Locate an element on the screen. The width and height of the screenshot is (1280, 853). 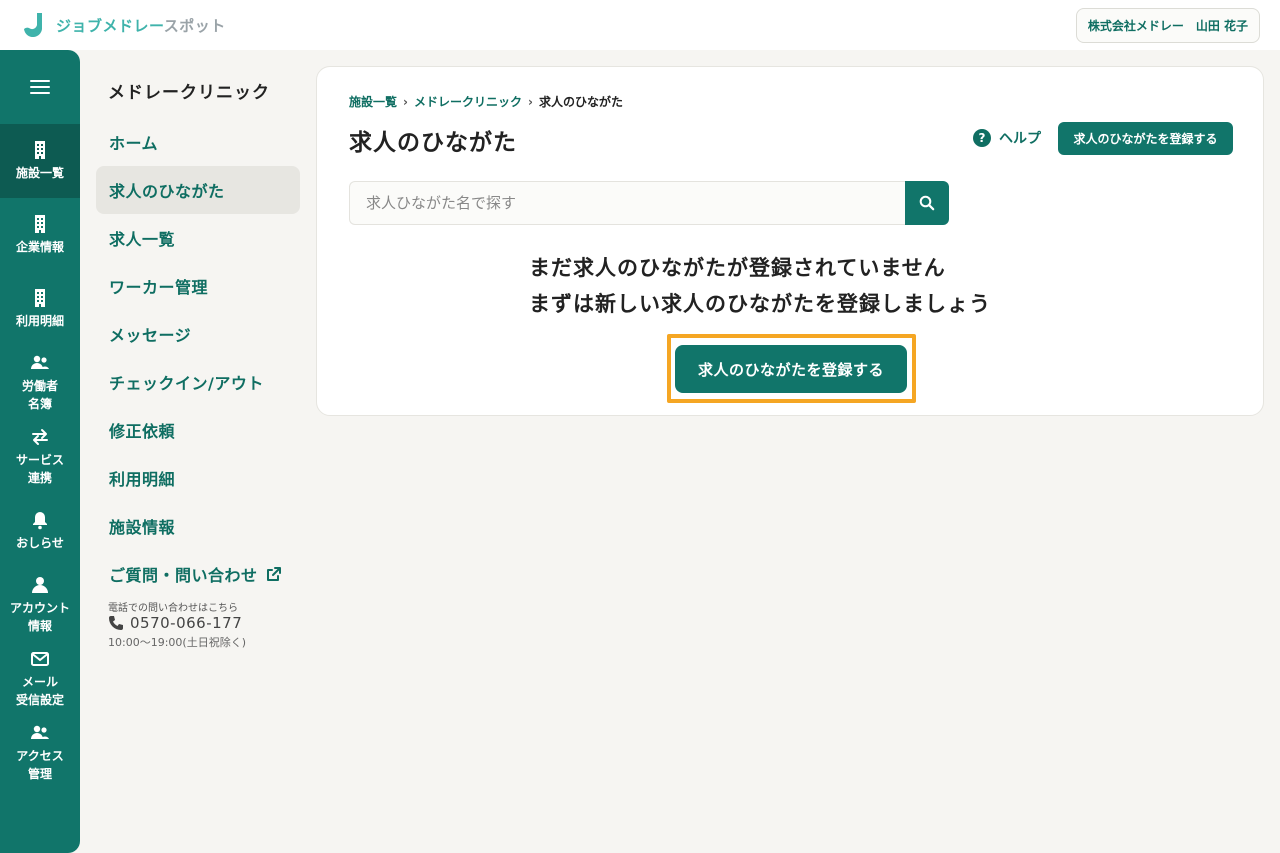
menu-toggle-button is located at coordinates (40, 87).